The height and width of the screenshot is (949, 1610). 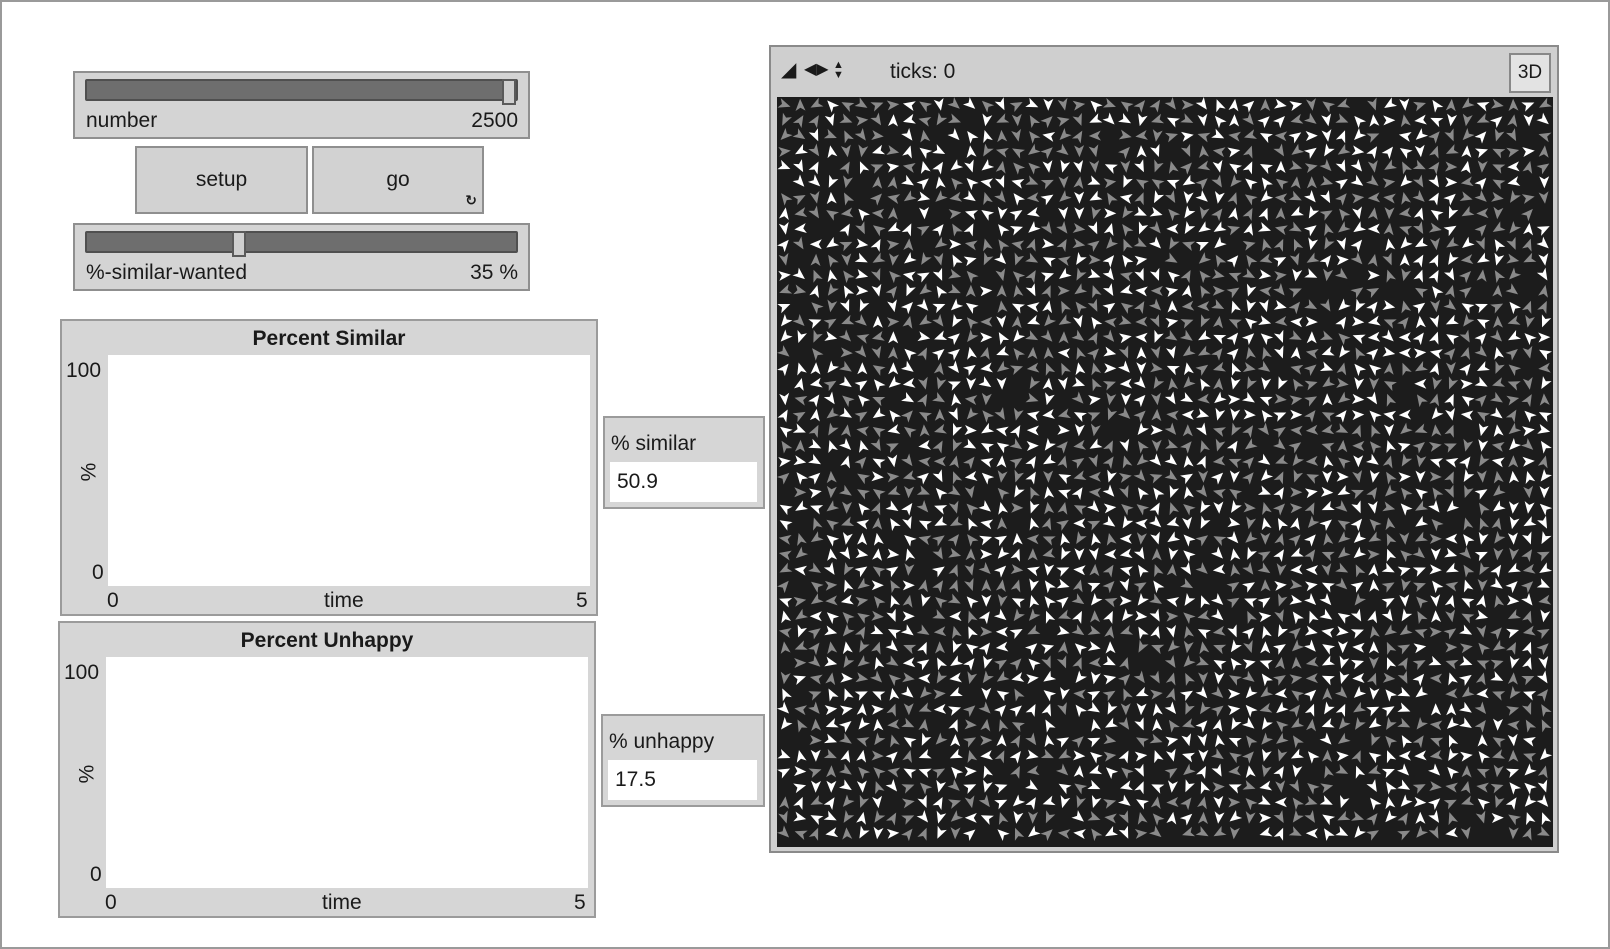 What do you see at coordinates (221, 180) in the screenshot?
I see `setup-button: setup` at bounding box center [221, 180].